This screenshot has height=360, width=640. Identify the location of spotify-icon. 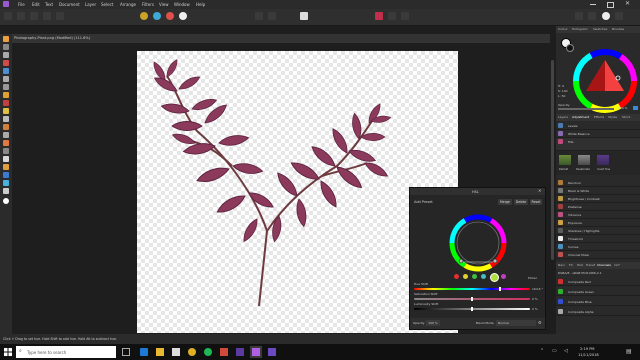
(208, 352).